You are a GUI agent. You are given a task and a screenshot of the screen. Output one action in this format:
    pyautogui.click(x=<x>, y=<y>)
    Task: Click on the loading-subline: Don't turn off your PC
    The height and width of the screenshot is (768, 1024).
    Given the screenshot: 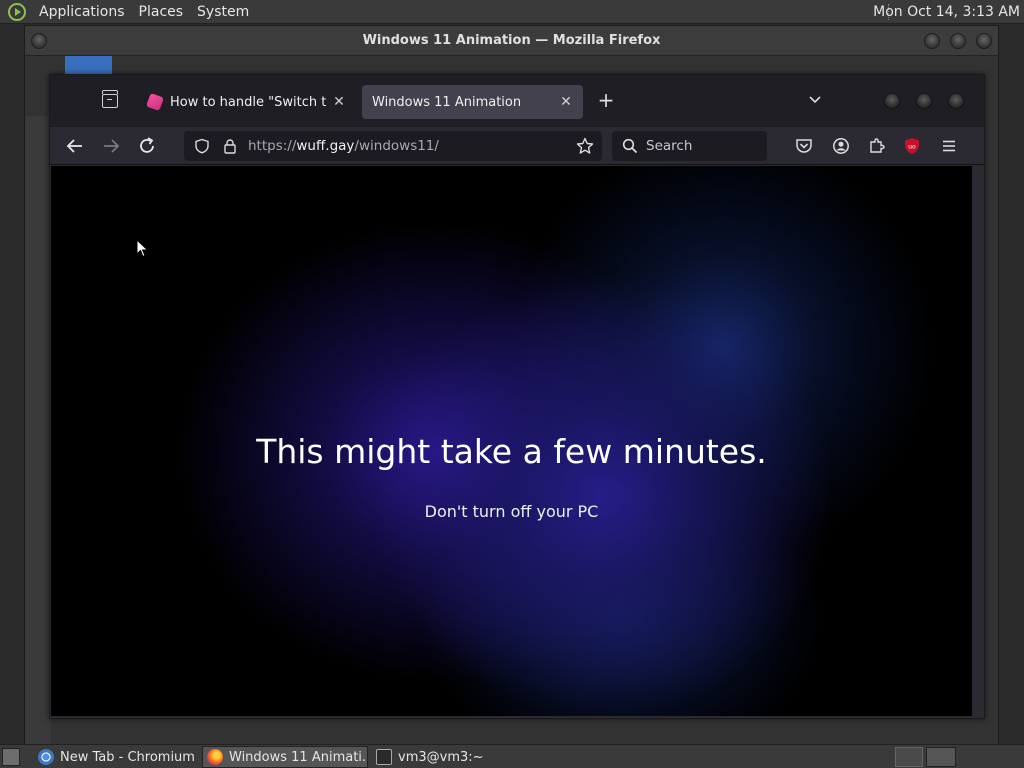 What is the action you would take?
    pyautogui.click(x=511, y=511)
    